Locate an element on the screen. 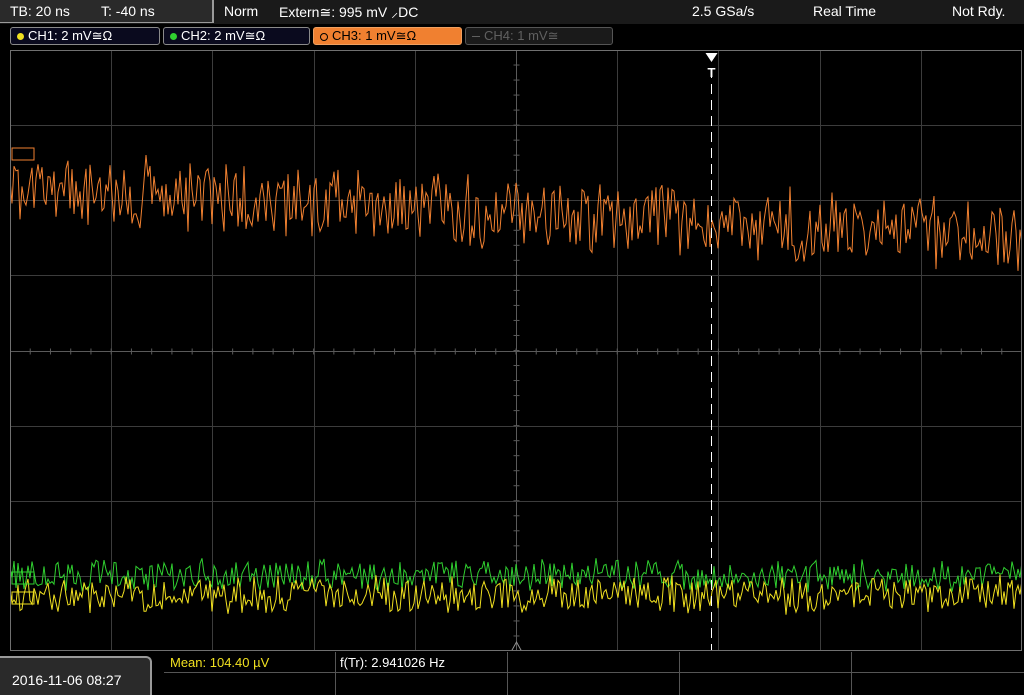 Image resolution: width=1024 pixels, height=695 pixels. channel-4-tab: CH4: 1 mV≅ is located at coordinates (539, 36).